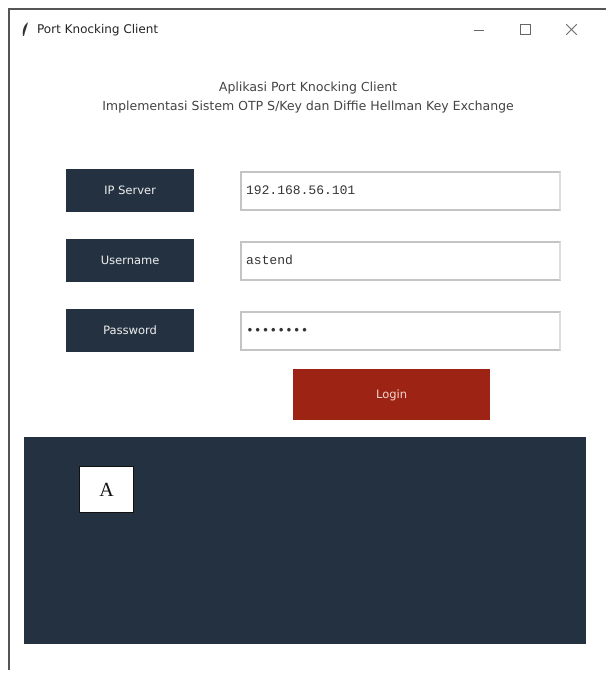 The width and height of the screenshot is (608, 674). I want to click on annotation-label: A, so click(106, 489).